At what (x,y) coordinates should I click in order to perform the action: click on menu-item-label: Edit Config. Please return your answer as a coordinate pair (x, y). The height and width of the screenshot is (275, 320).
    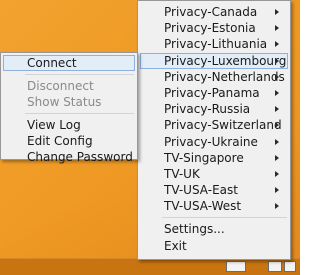
    Looking at the image, I should click on (60, 141).